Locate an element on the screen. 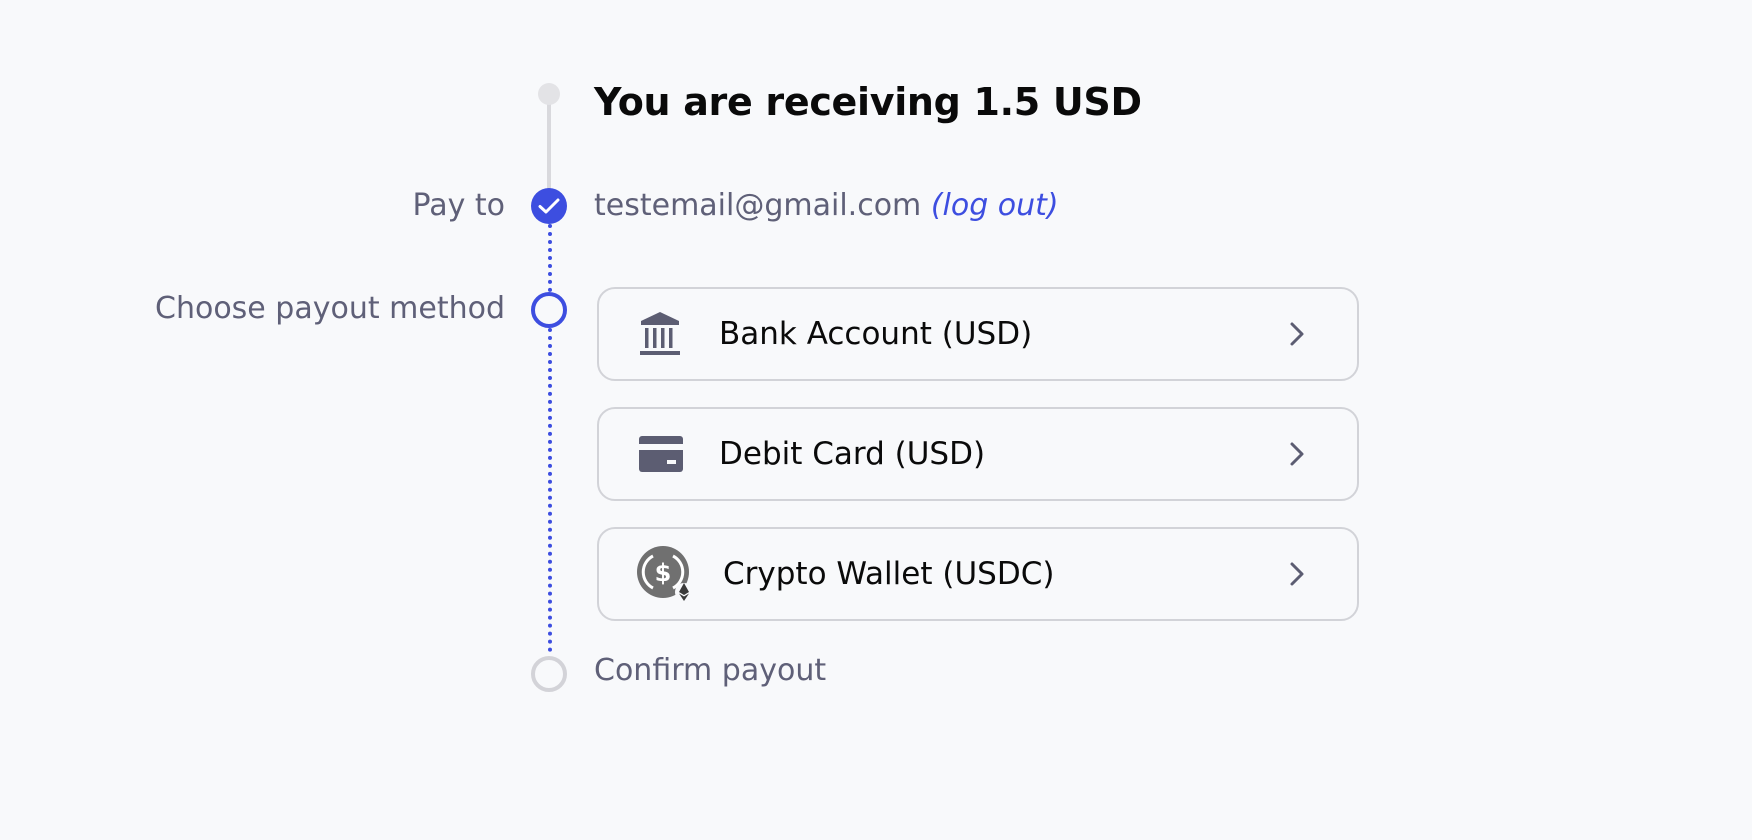  payout-option-crypto-wallet: $ Crypto Wallet (USDC) is located at coordinates (978, 574).